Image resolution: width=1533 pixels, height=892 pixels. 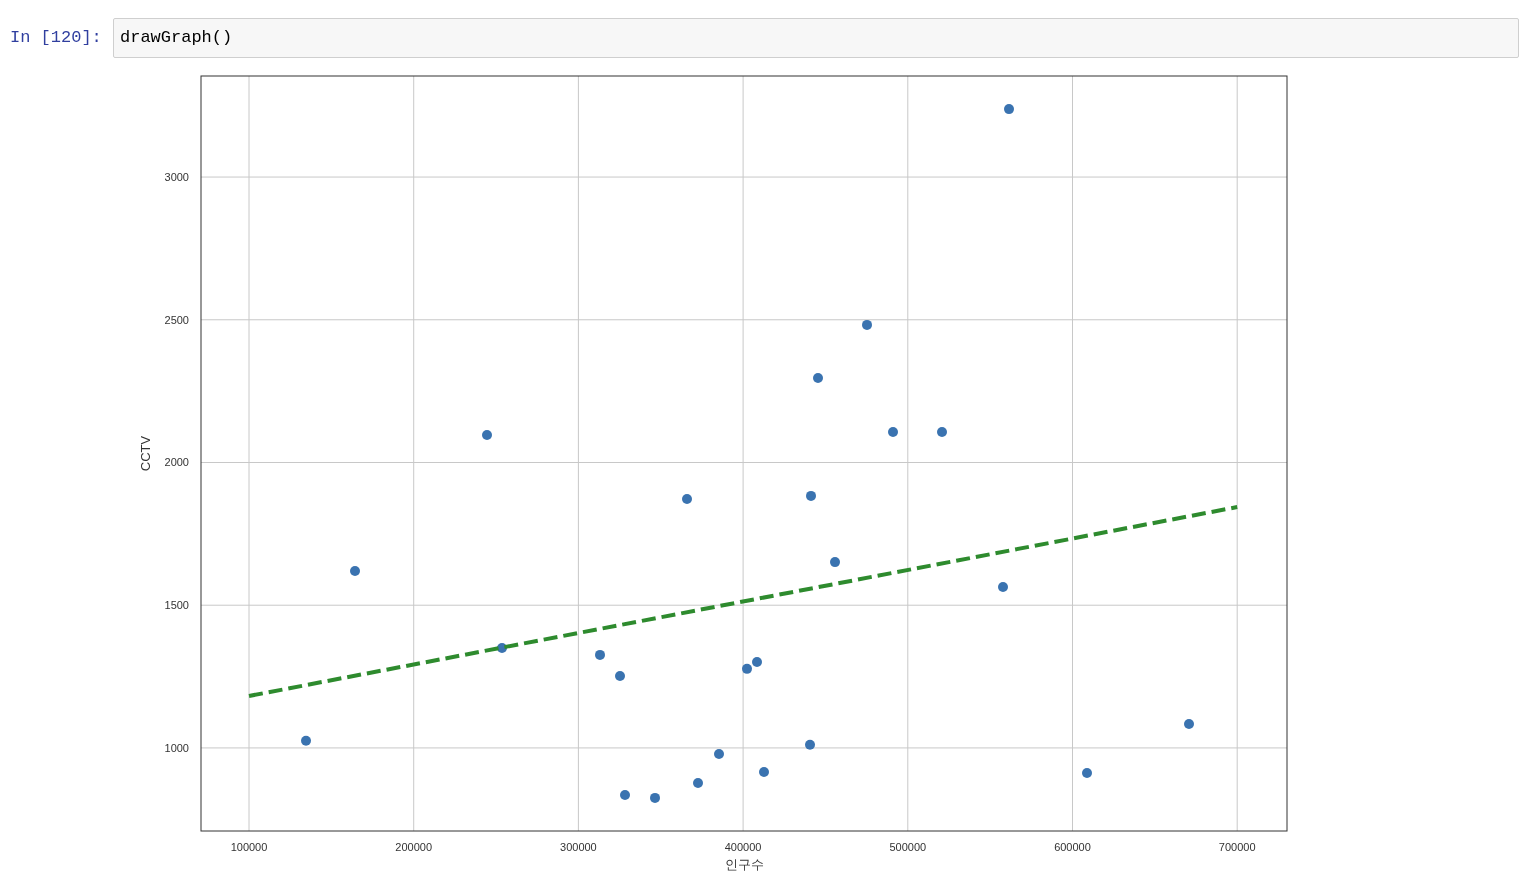 What do you see at coordinates (145, 453) in the screenshot?
I see `y-axis-label: CCTV` at bounding box center [145, 453].